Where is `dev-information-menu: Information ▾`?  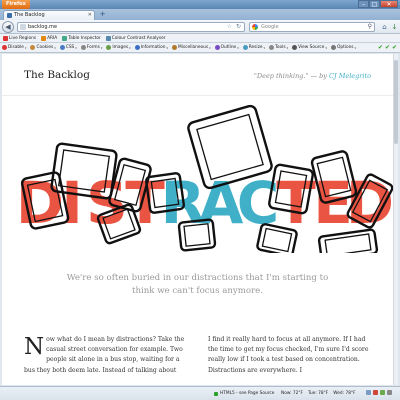
dev-information-menu: Information ▾ is located at coordinates (151, 47).